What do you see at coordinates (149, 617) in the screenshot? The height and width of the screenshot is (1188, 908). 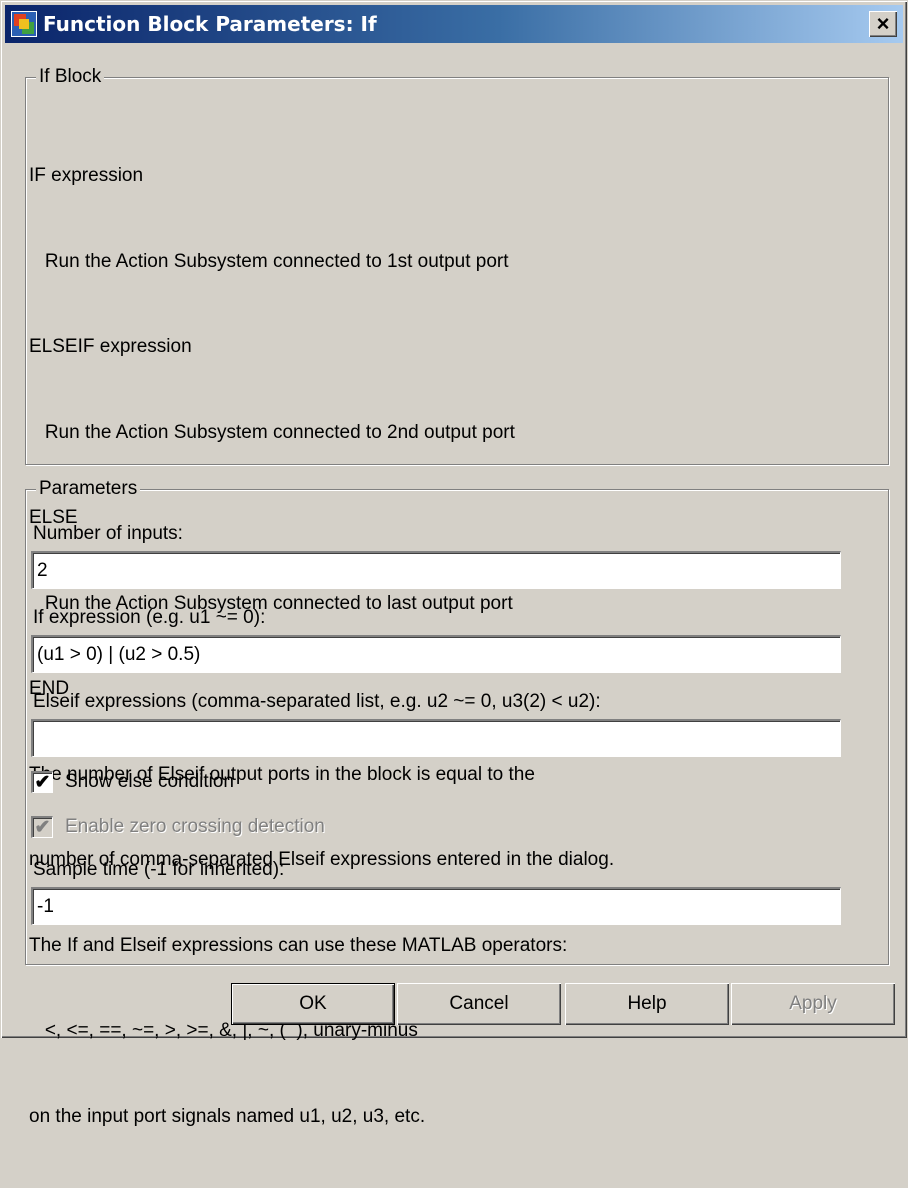 I see `if-expression-label: If expression (e.g. u1 ~= 0):` at bounding box center [149, 617].